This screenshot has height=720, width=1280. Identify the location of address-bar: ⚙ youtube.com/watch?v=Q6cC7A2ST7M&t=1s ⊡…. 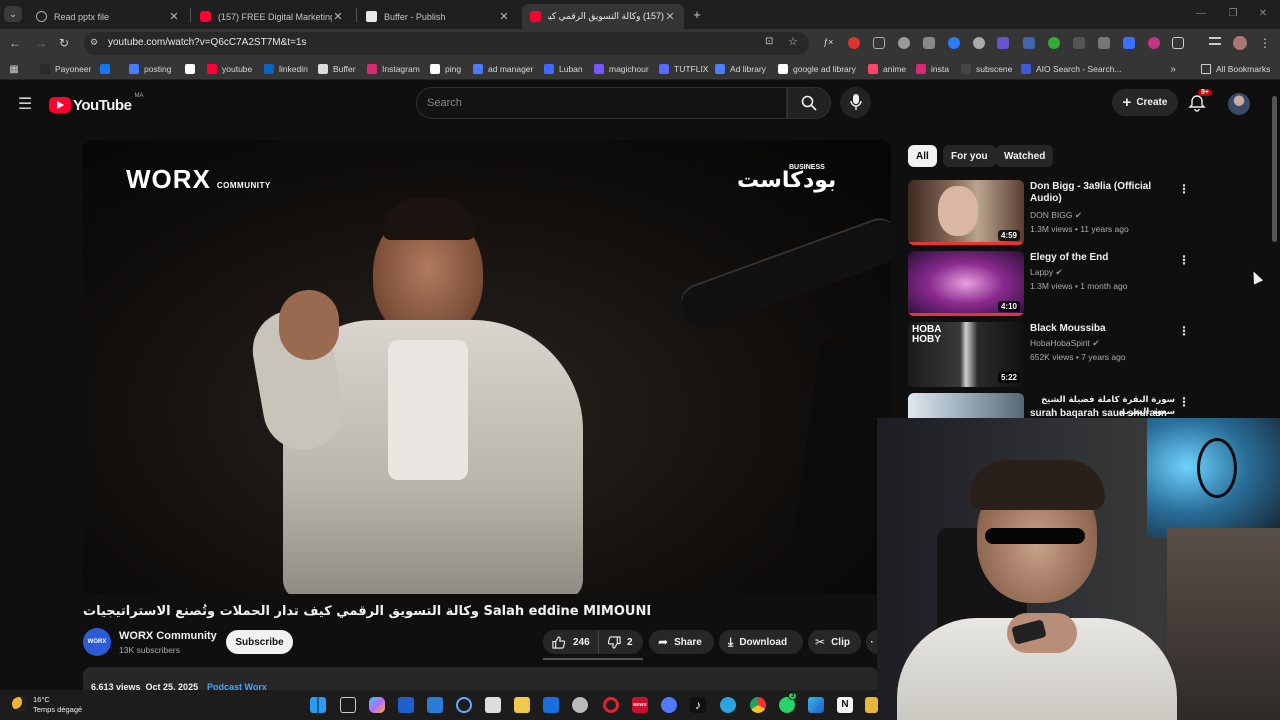
(446, 43).